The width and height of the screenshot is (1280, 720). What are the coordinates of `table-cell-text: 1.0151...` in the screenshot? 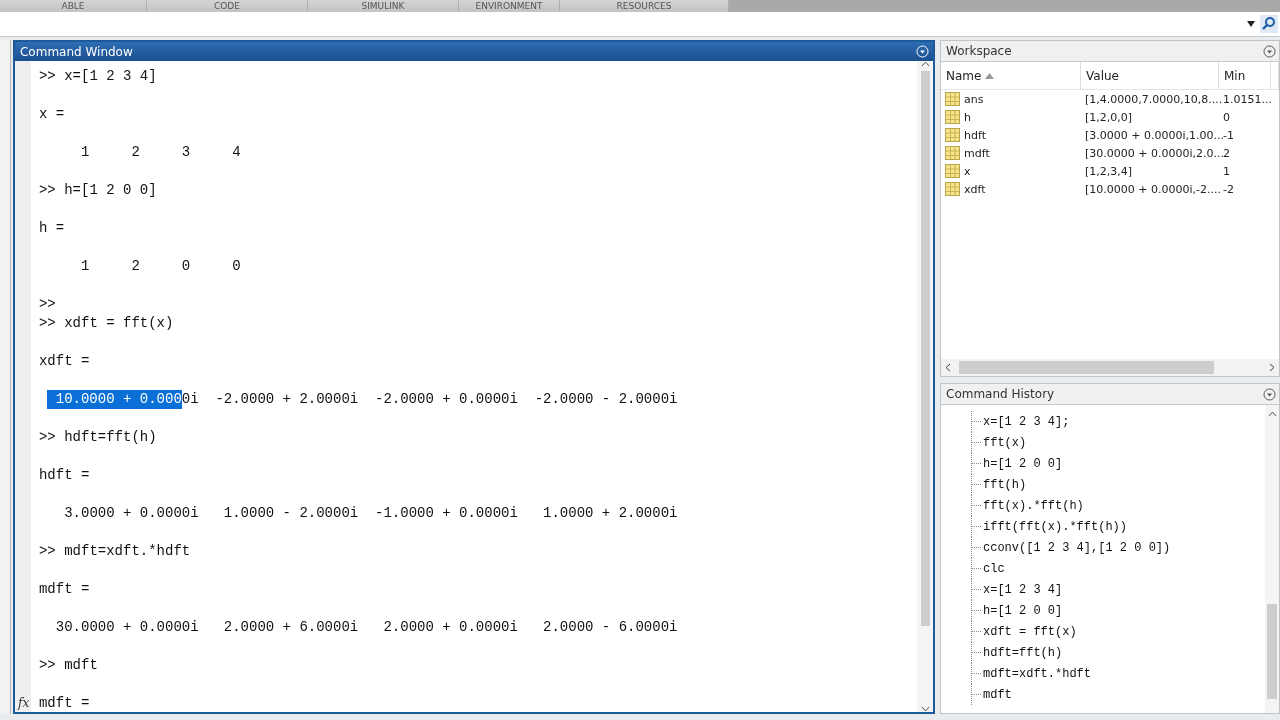 It's located at (1246, 99).